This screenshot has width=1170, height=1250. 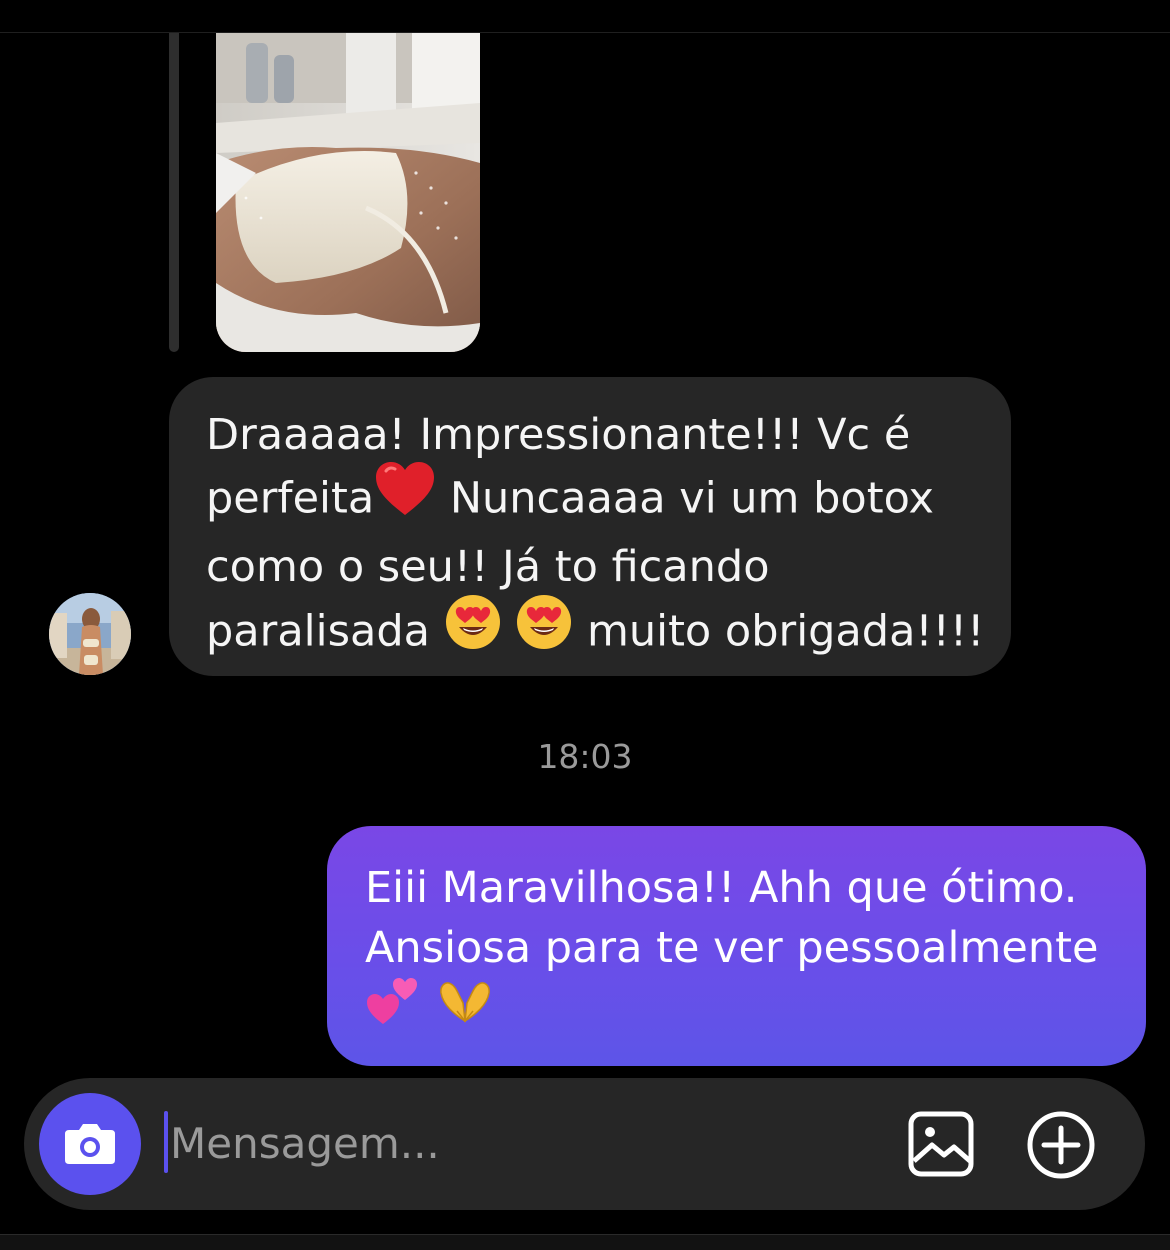 I want to click on bottom-bar, so click(x=585, y=1242).